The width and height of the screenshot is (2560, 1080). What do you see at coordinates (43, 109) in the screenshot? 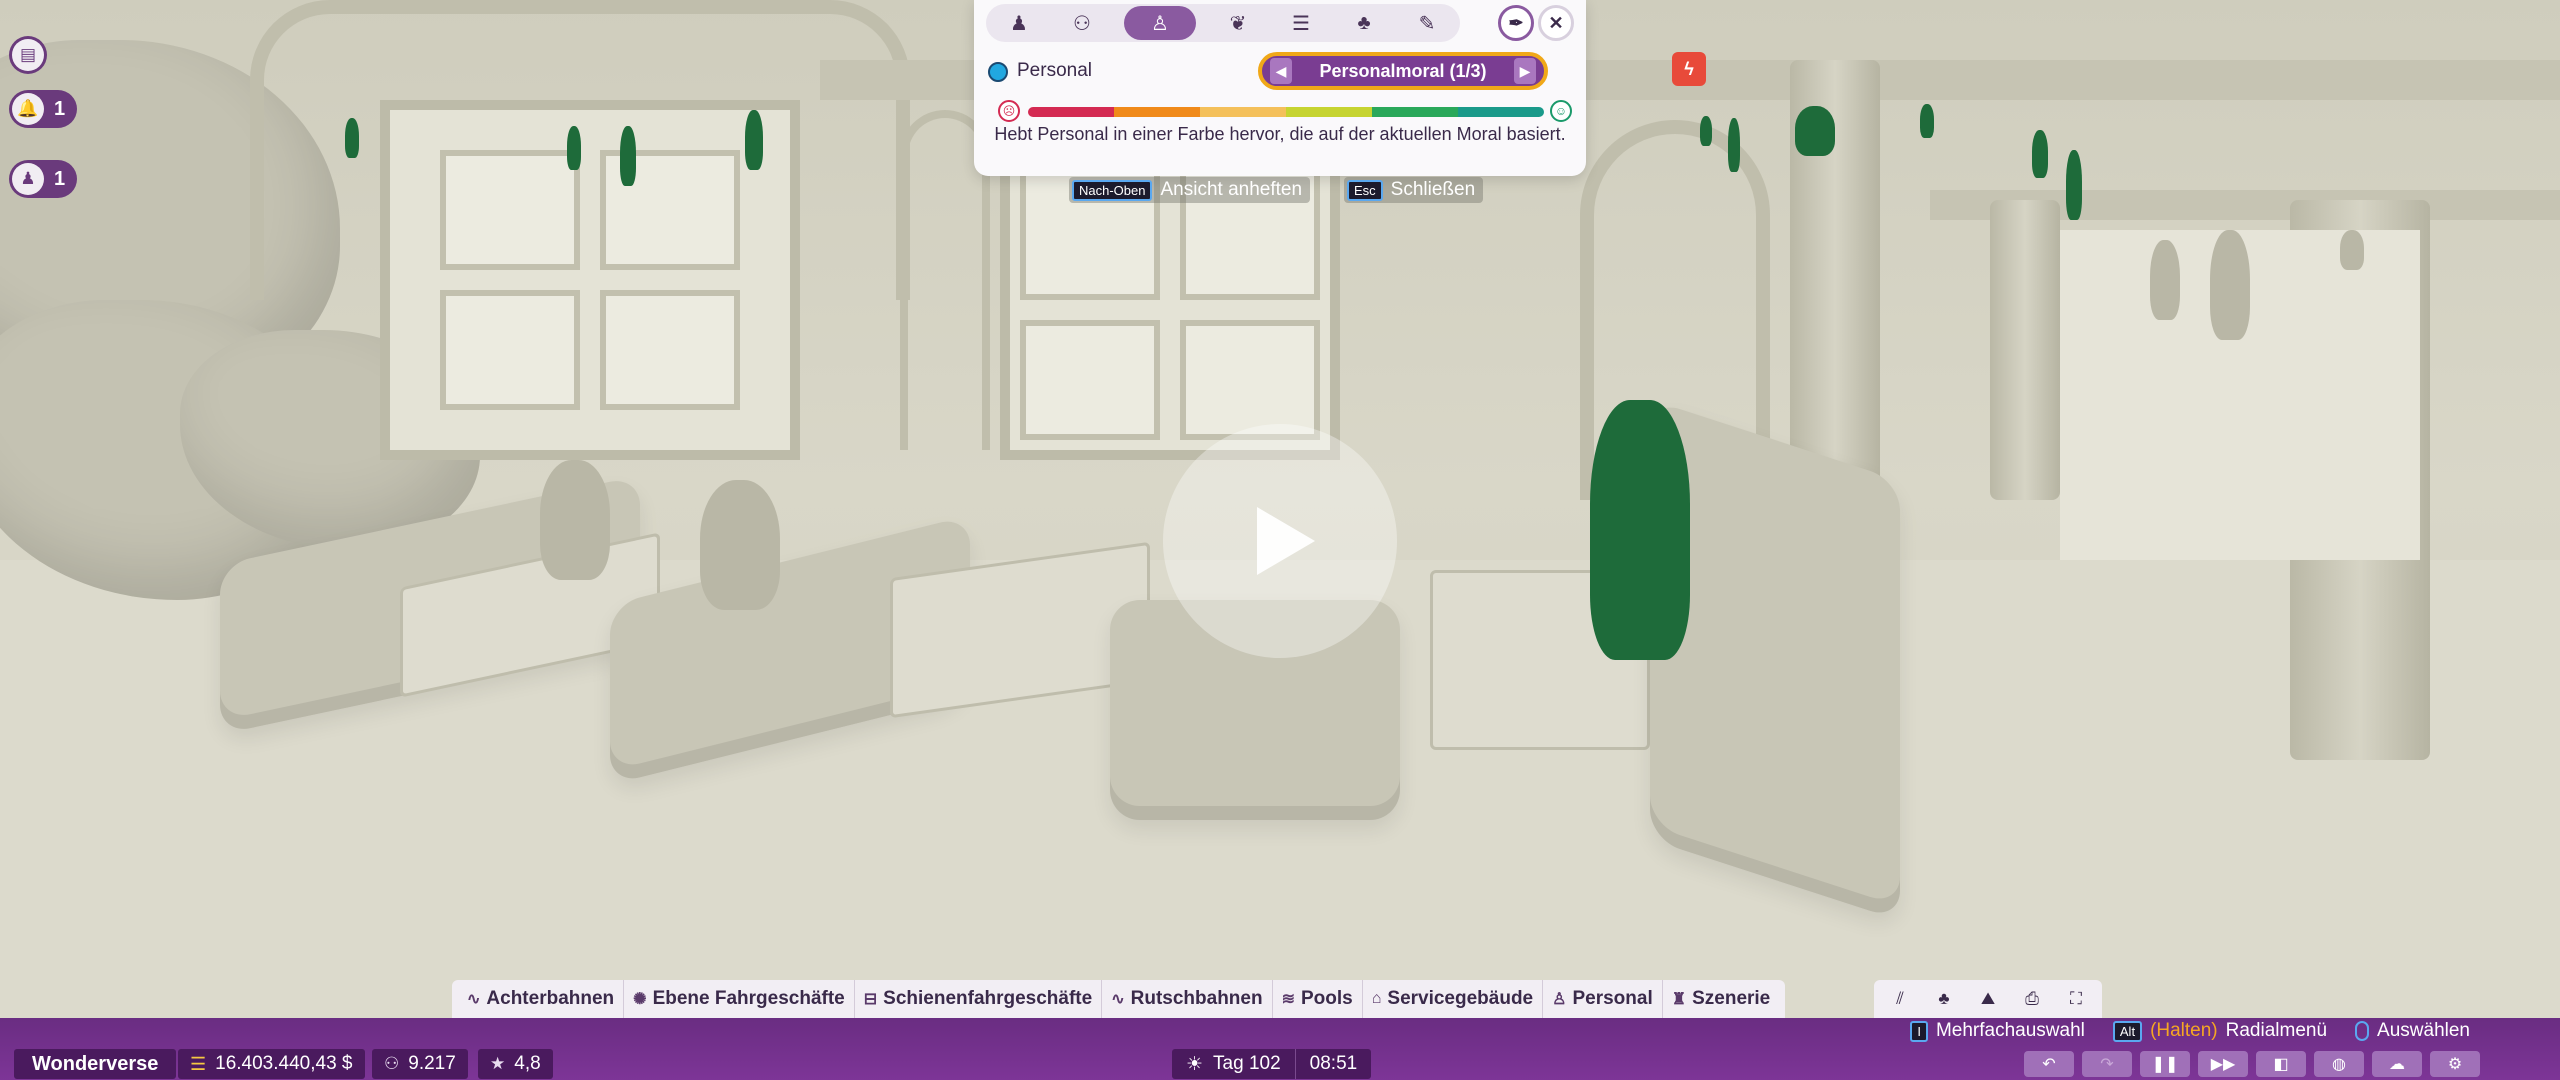
I see `notifications-button: 🔔 1` at bounding box center [43, 109].